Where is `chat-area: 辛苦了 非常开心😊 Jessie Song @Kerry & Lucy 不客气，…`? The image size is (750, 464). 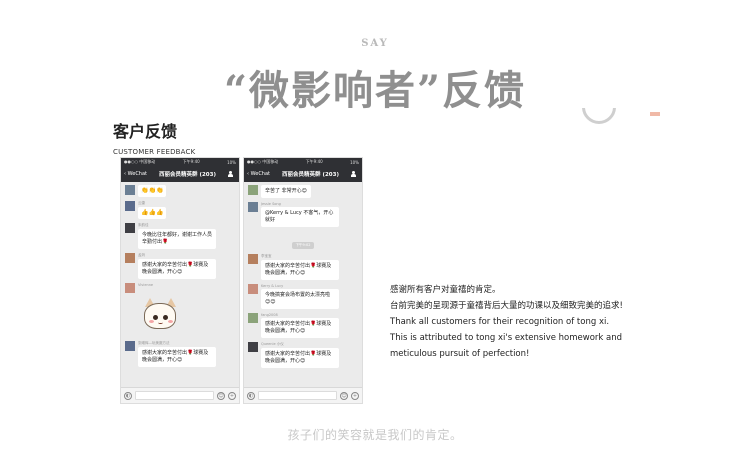 chat-area: 辛苦了 非常开心😊 Jessie Song @Kerry & Lucy 不客气，… is located at coordinates (303, 285).